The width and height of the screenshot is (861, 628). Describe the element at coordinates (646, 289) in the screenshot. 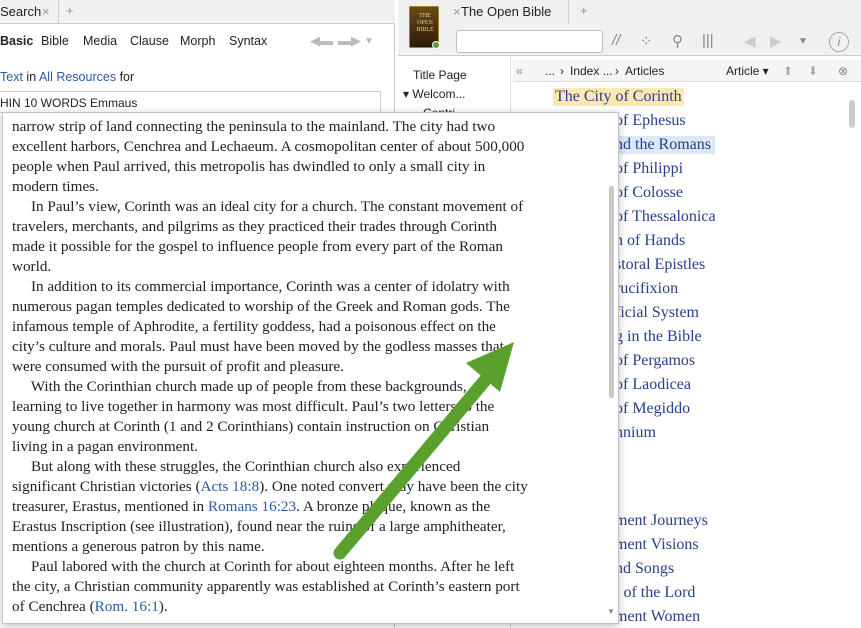

I see `article-item: rucifixion` at that location.